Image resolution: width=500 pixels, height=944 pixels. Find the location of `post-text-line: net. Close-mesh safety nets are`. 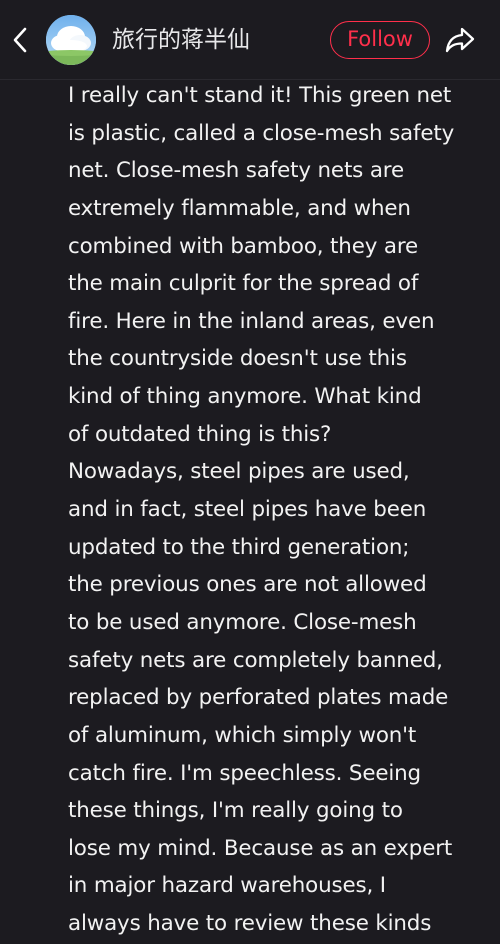

post-text-line: net. Close-mesh safety nets are is located at coordinates (236, 171).